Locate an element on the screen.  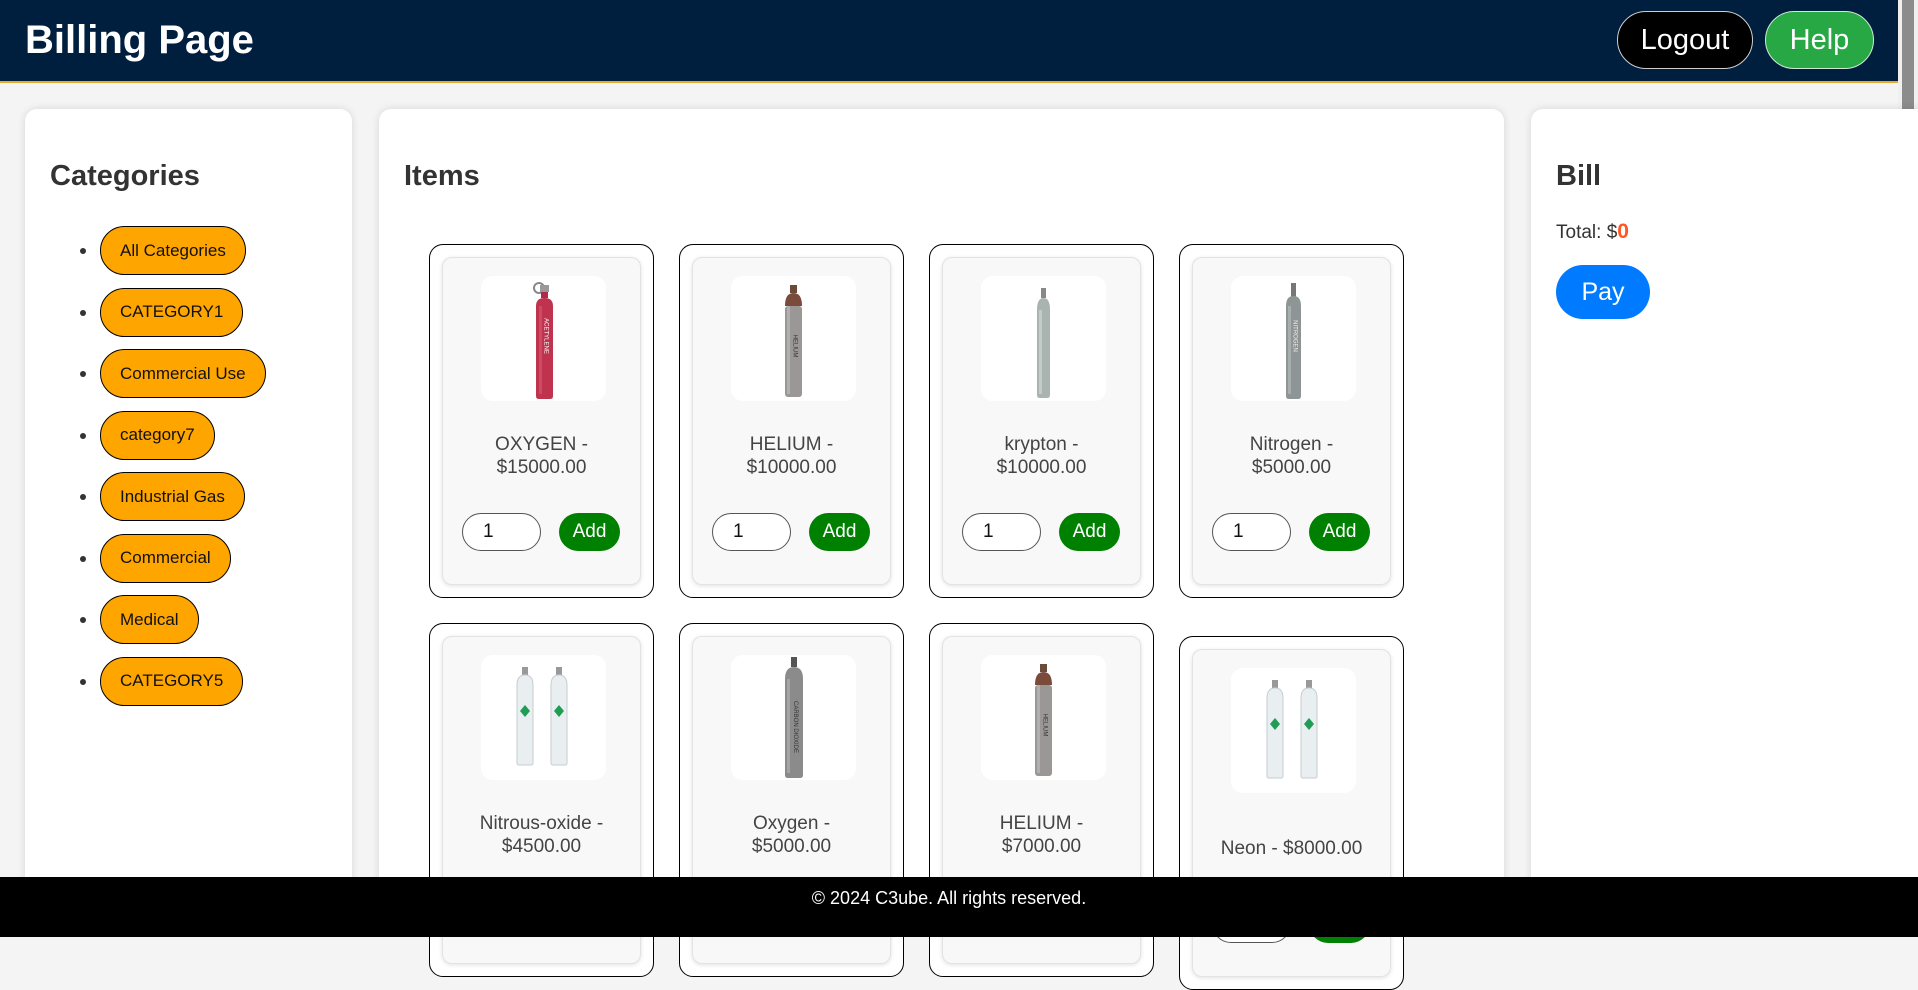
item-card: HELIUM HELIUM -$10000.00 Add is located at coordinates (791, 421).